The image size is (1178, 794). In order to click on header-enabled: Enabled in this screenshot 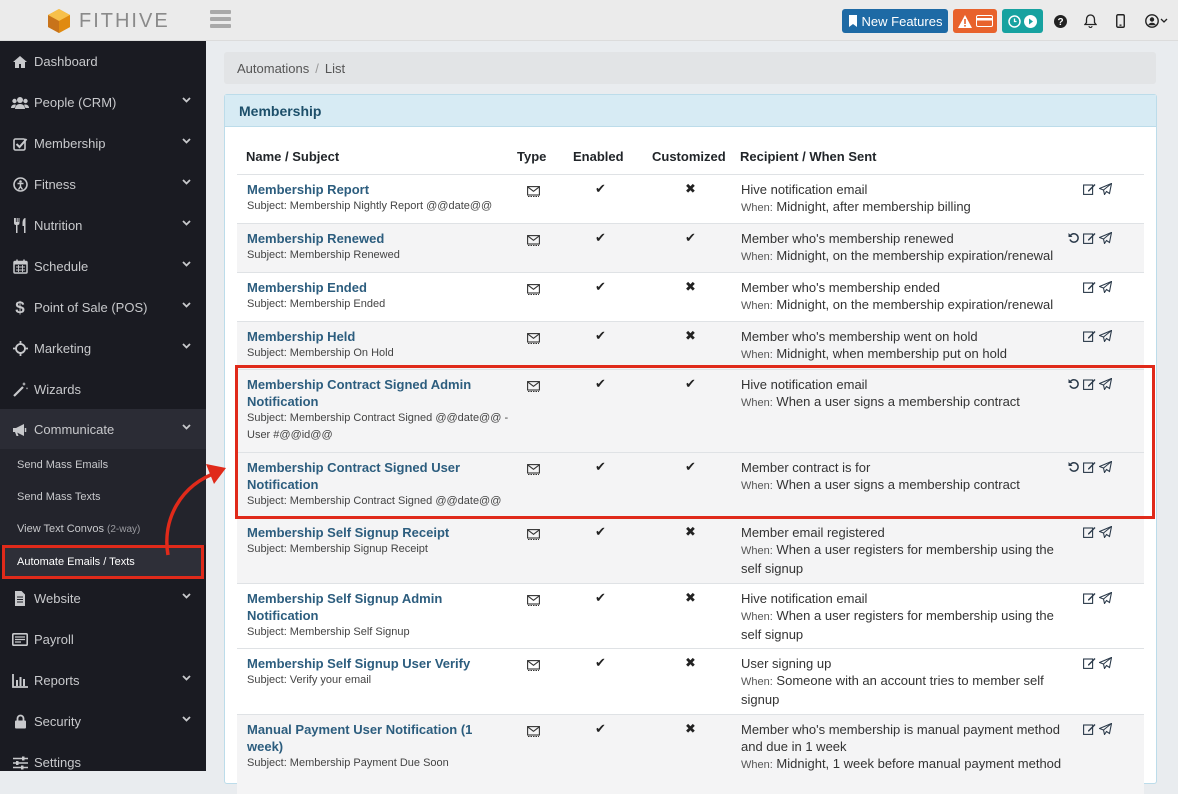, I will do `click(598, 156)`.